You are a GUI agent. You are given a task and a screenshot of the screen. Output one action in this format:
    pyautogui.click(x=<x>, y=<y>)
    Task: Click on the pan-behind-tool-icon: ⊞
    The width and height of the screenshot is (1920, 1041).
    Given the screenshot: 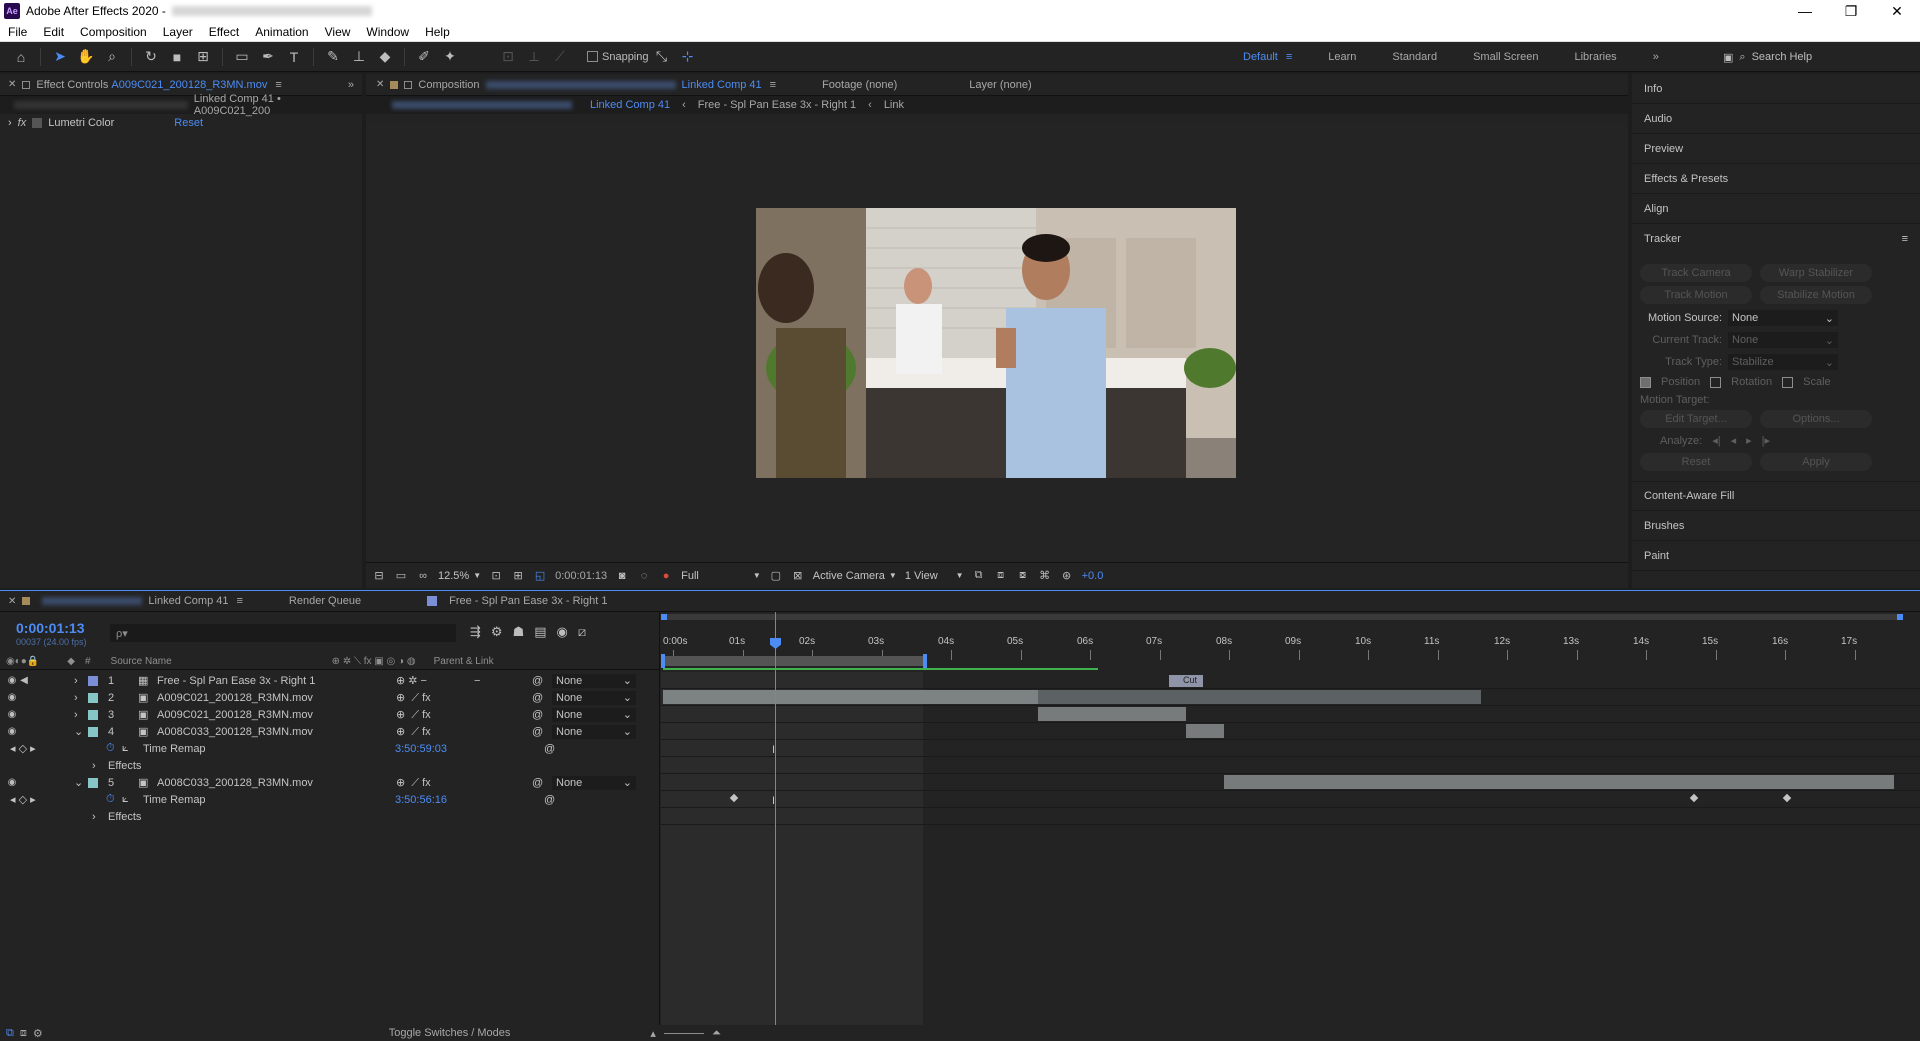 What is the action you would take?
    pyautogui.click(x=203, y=57)
    